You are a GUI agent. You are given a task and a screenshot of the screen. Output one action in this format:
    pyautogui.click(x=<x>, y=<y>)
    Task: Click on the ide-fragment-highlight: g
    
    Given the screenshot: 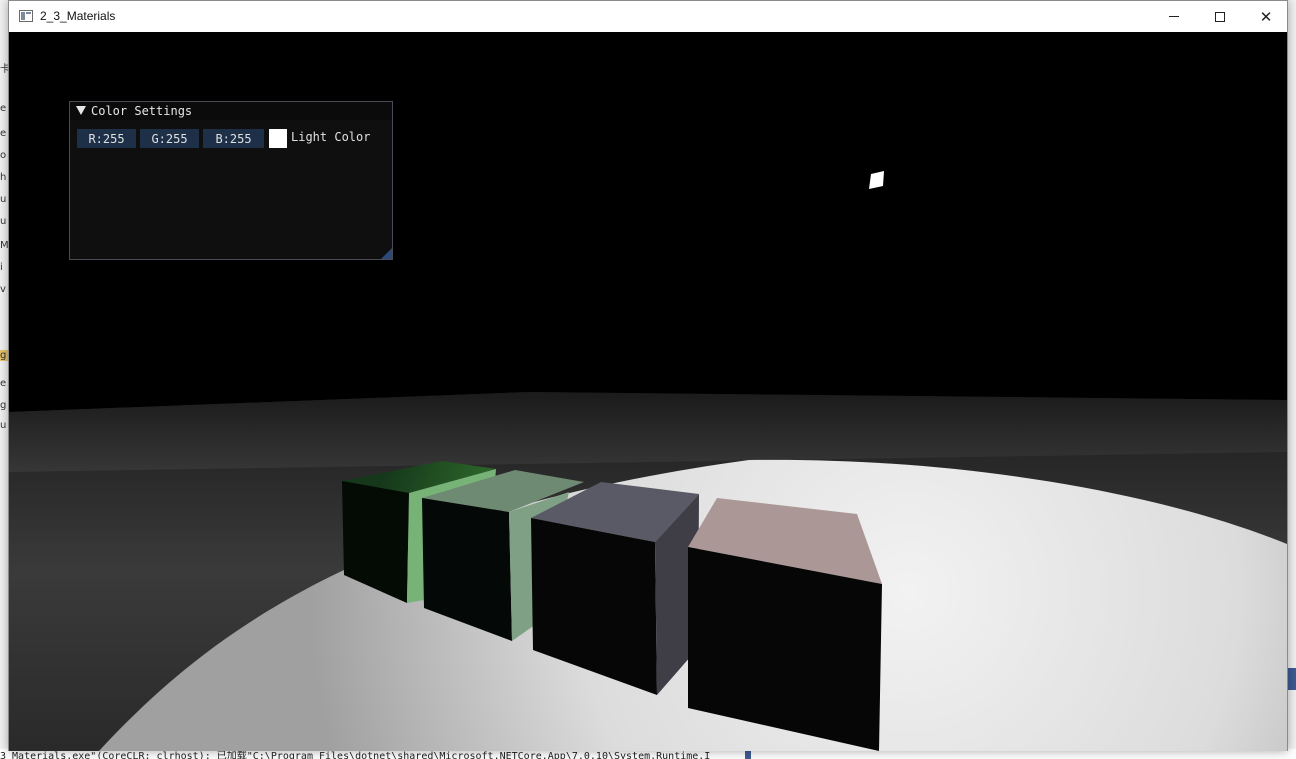 What is the action you would take?
    pyautogui.click(x=4, y=355)
    